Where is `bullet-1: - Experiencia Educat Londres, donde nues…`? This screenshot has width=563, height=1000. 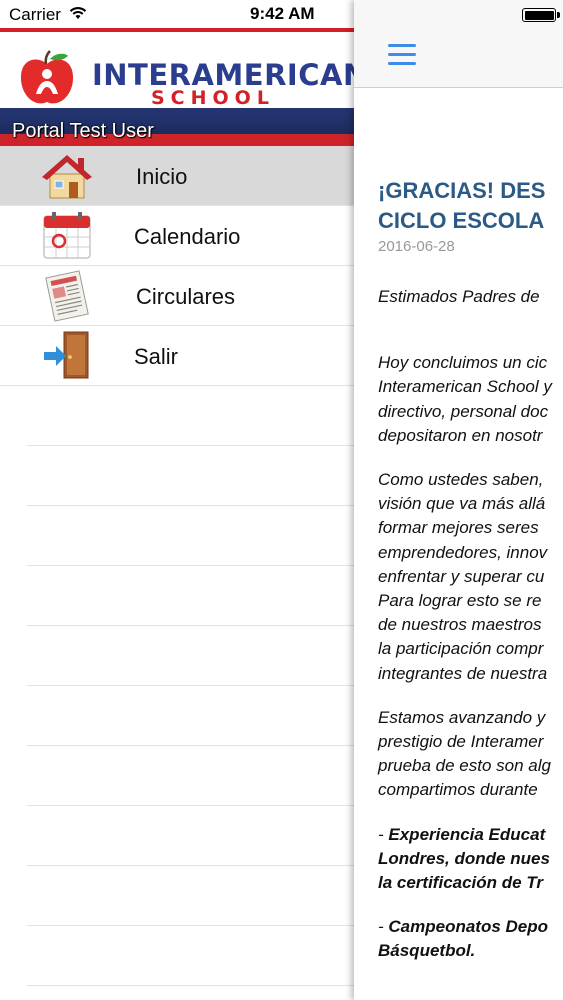 bullet-1: - Experiencia Educat Londres, donde nues… is located at coordinates (464, 858).